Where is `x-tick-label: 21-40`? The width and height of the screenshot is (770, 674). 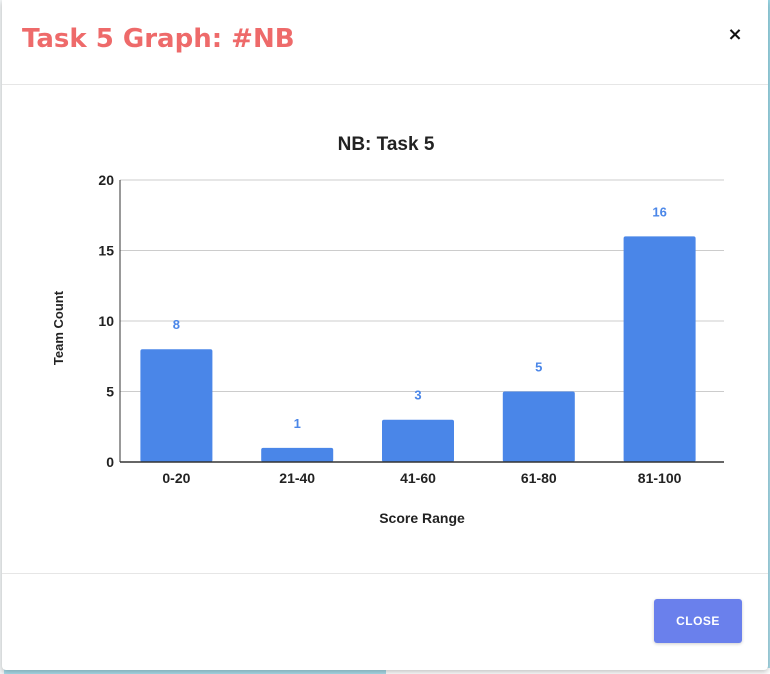
x-tick-label: 21-40 is located at coordinates (297, 478).